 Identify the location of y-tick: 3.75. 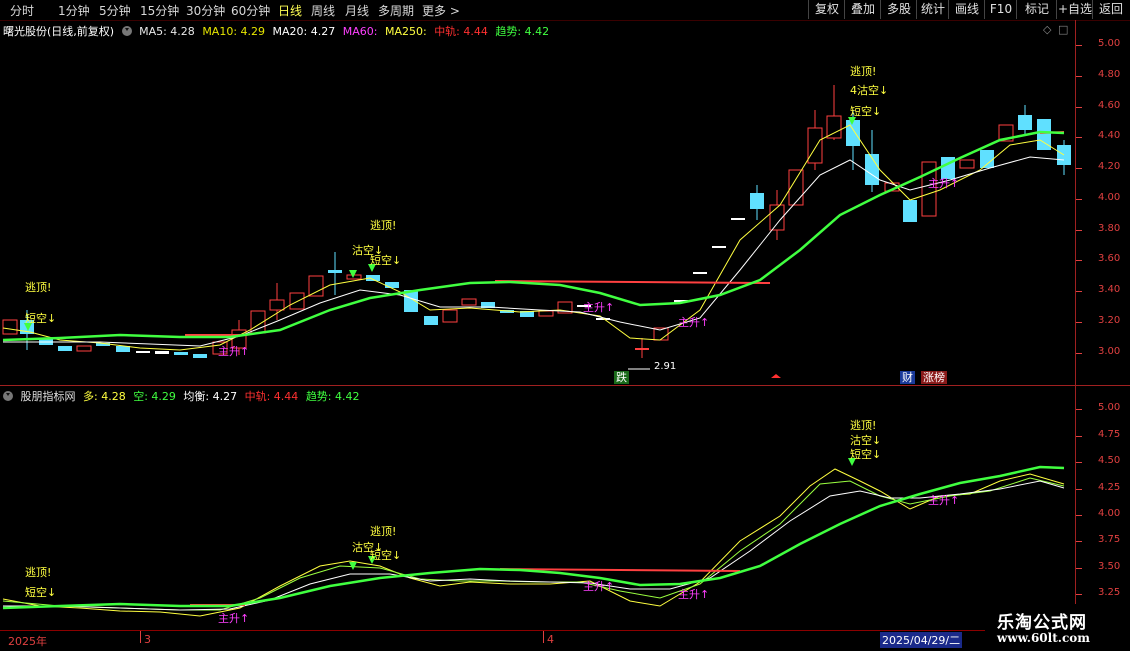
(1109, 539).